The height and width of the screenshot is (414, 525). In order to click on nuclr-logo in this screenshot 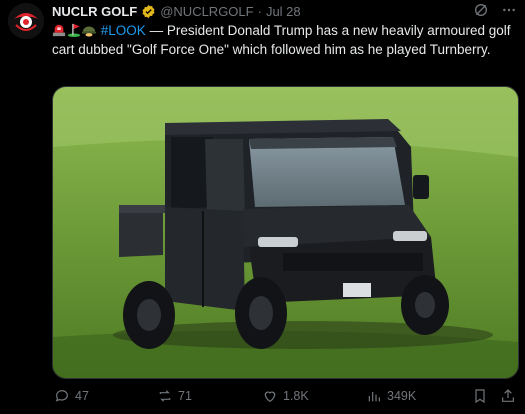, I will do `click(26, 21)`.